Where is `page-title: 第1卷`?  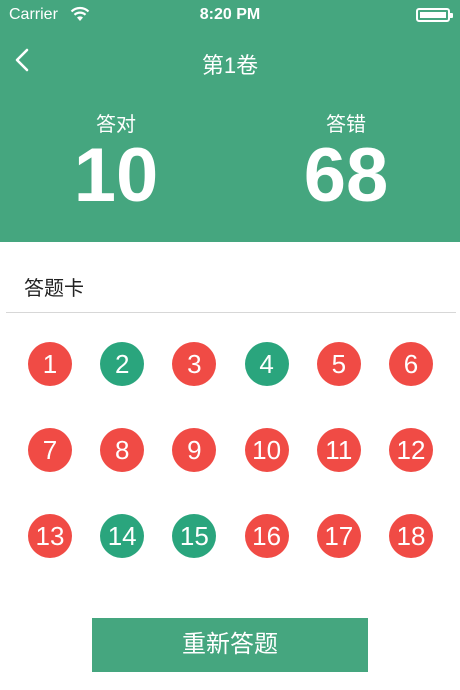 page-title: 第1卷 is located at coordinates (230, 65).